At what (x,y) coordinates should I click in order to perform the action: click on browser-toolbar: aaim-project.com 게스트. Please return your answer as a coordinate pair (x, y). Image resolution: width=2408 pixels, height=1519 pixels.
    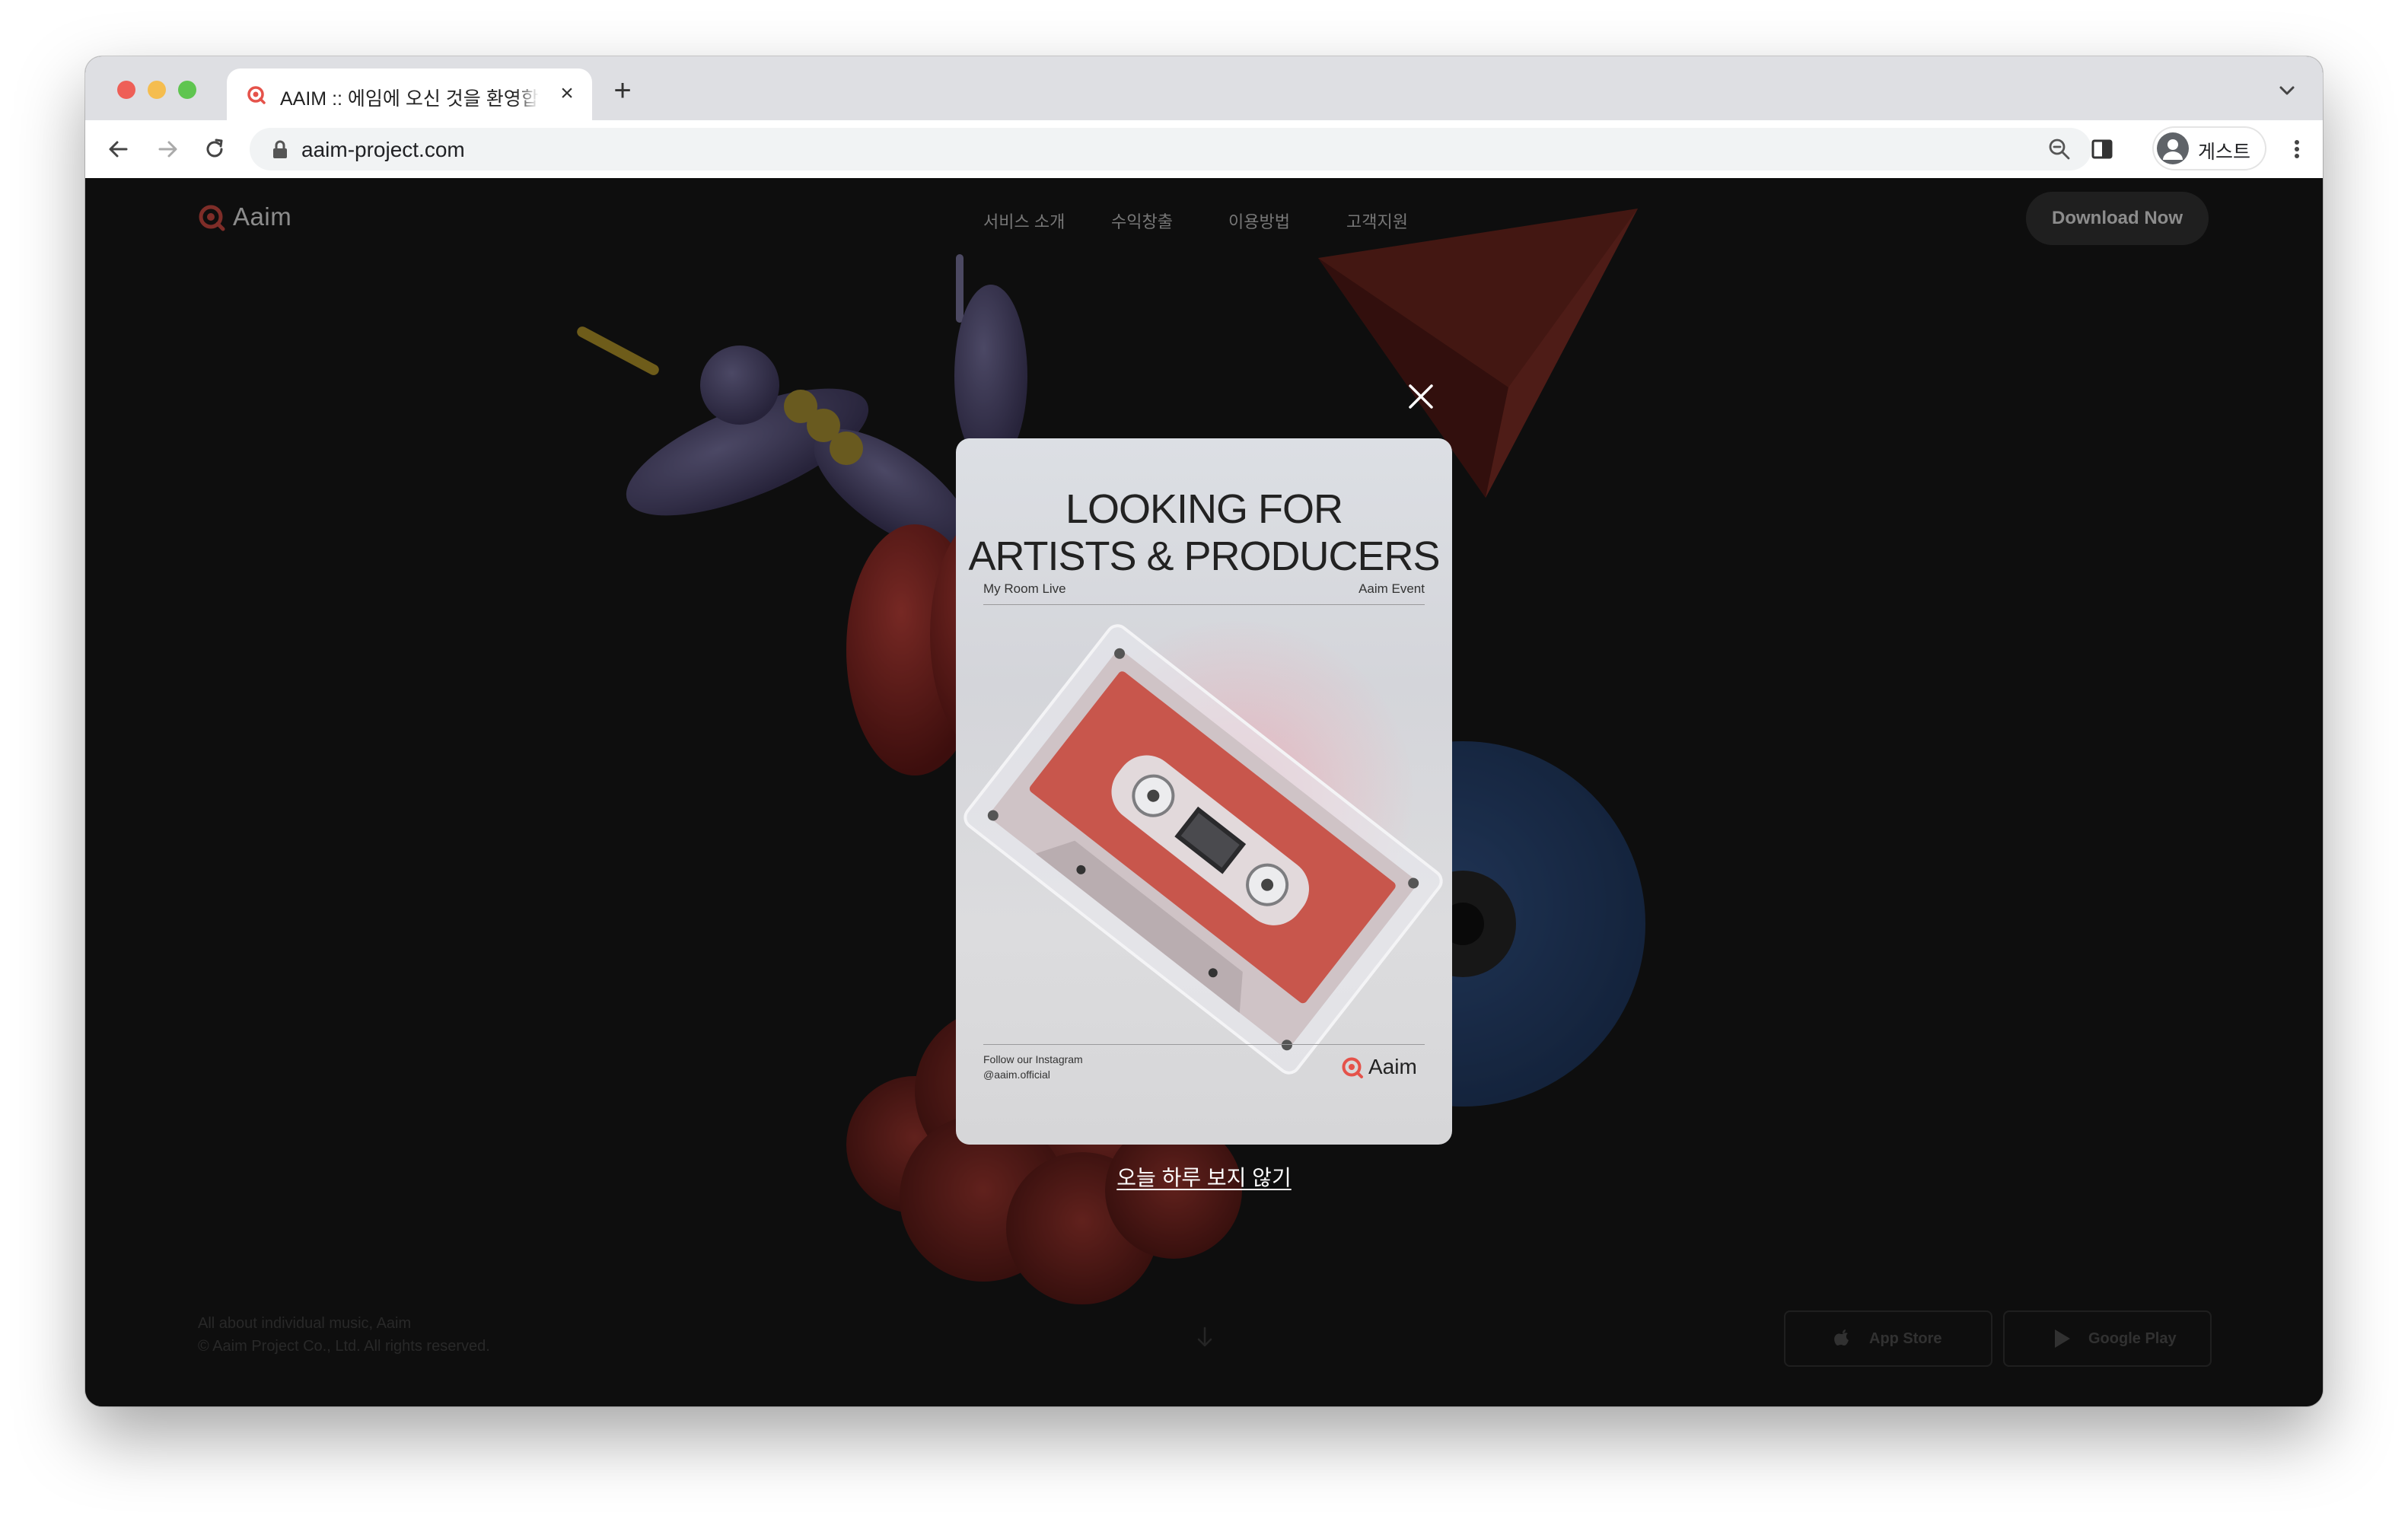
    Looking at the image, I should click on (1204, 149).